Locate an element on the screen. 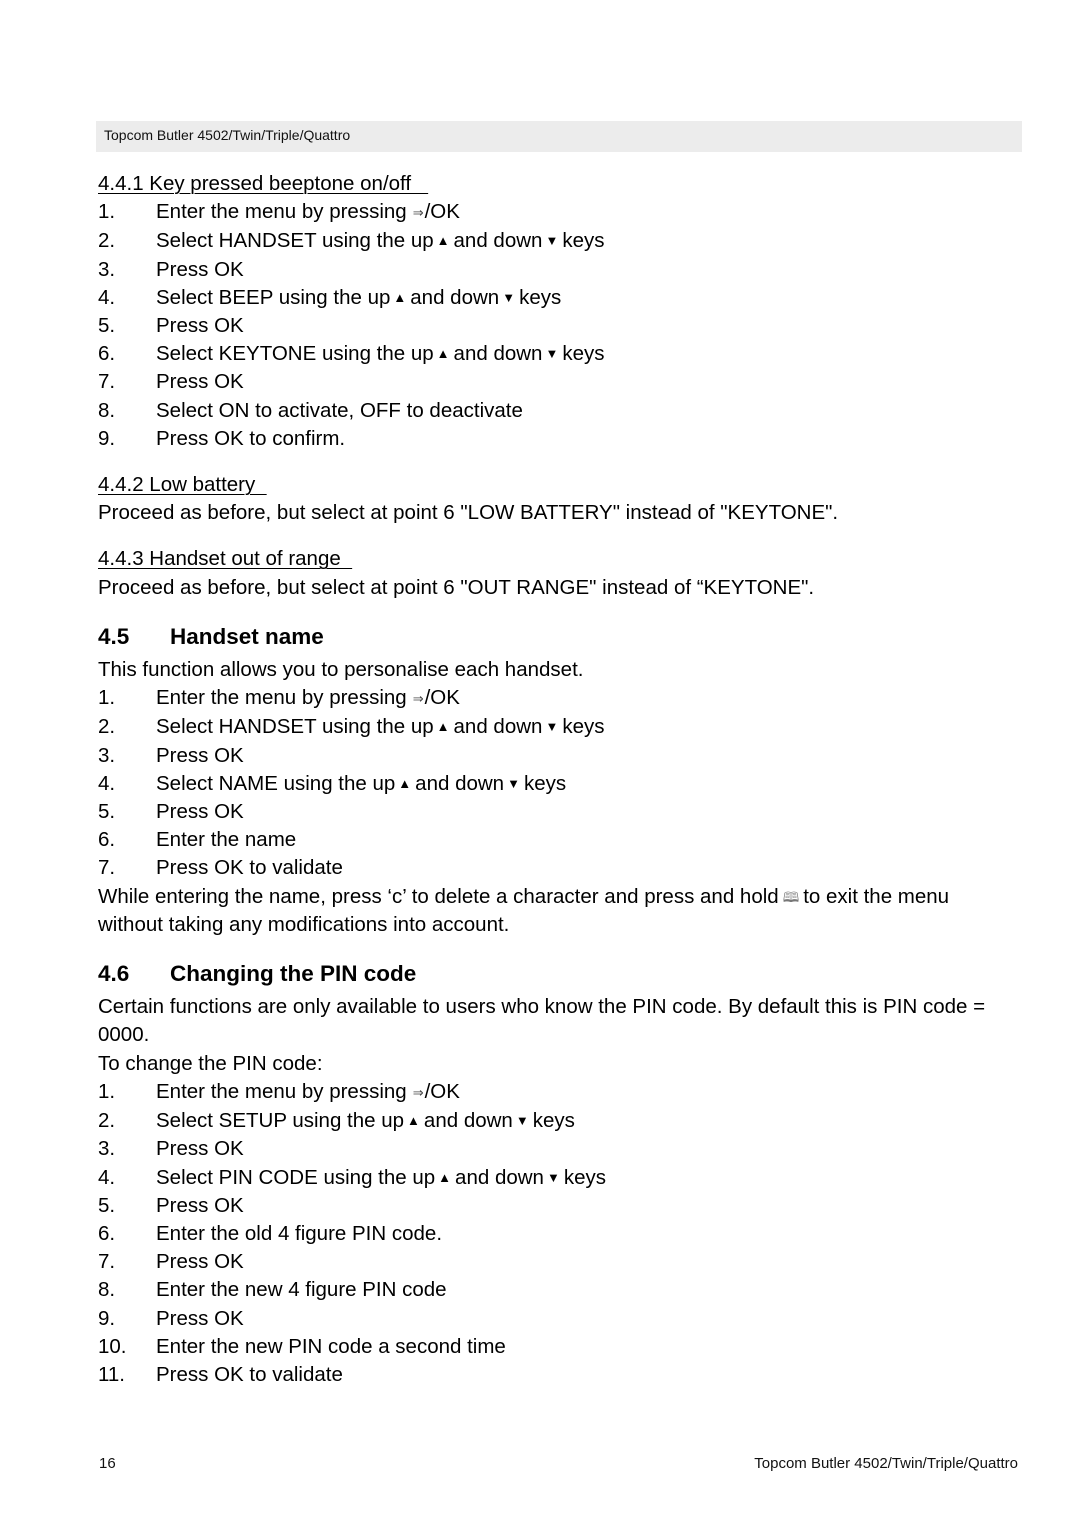 The image size is (1080, 1528). section-title: Handset name is located at coordinates (247, 636).